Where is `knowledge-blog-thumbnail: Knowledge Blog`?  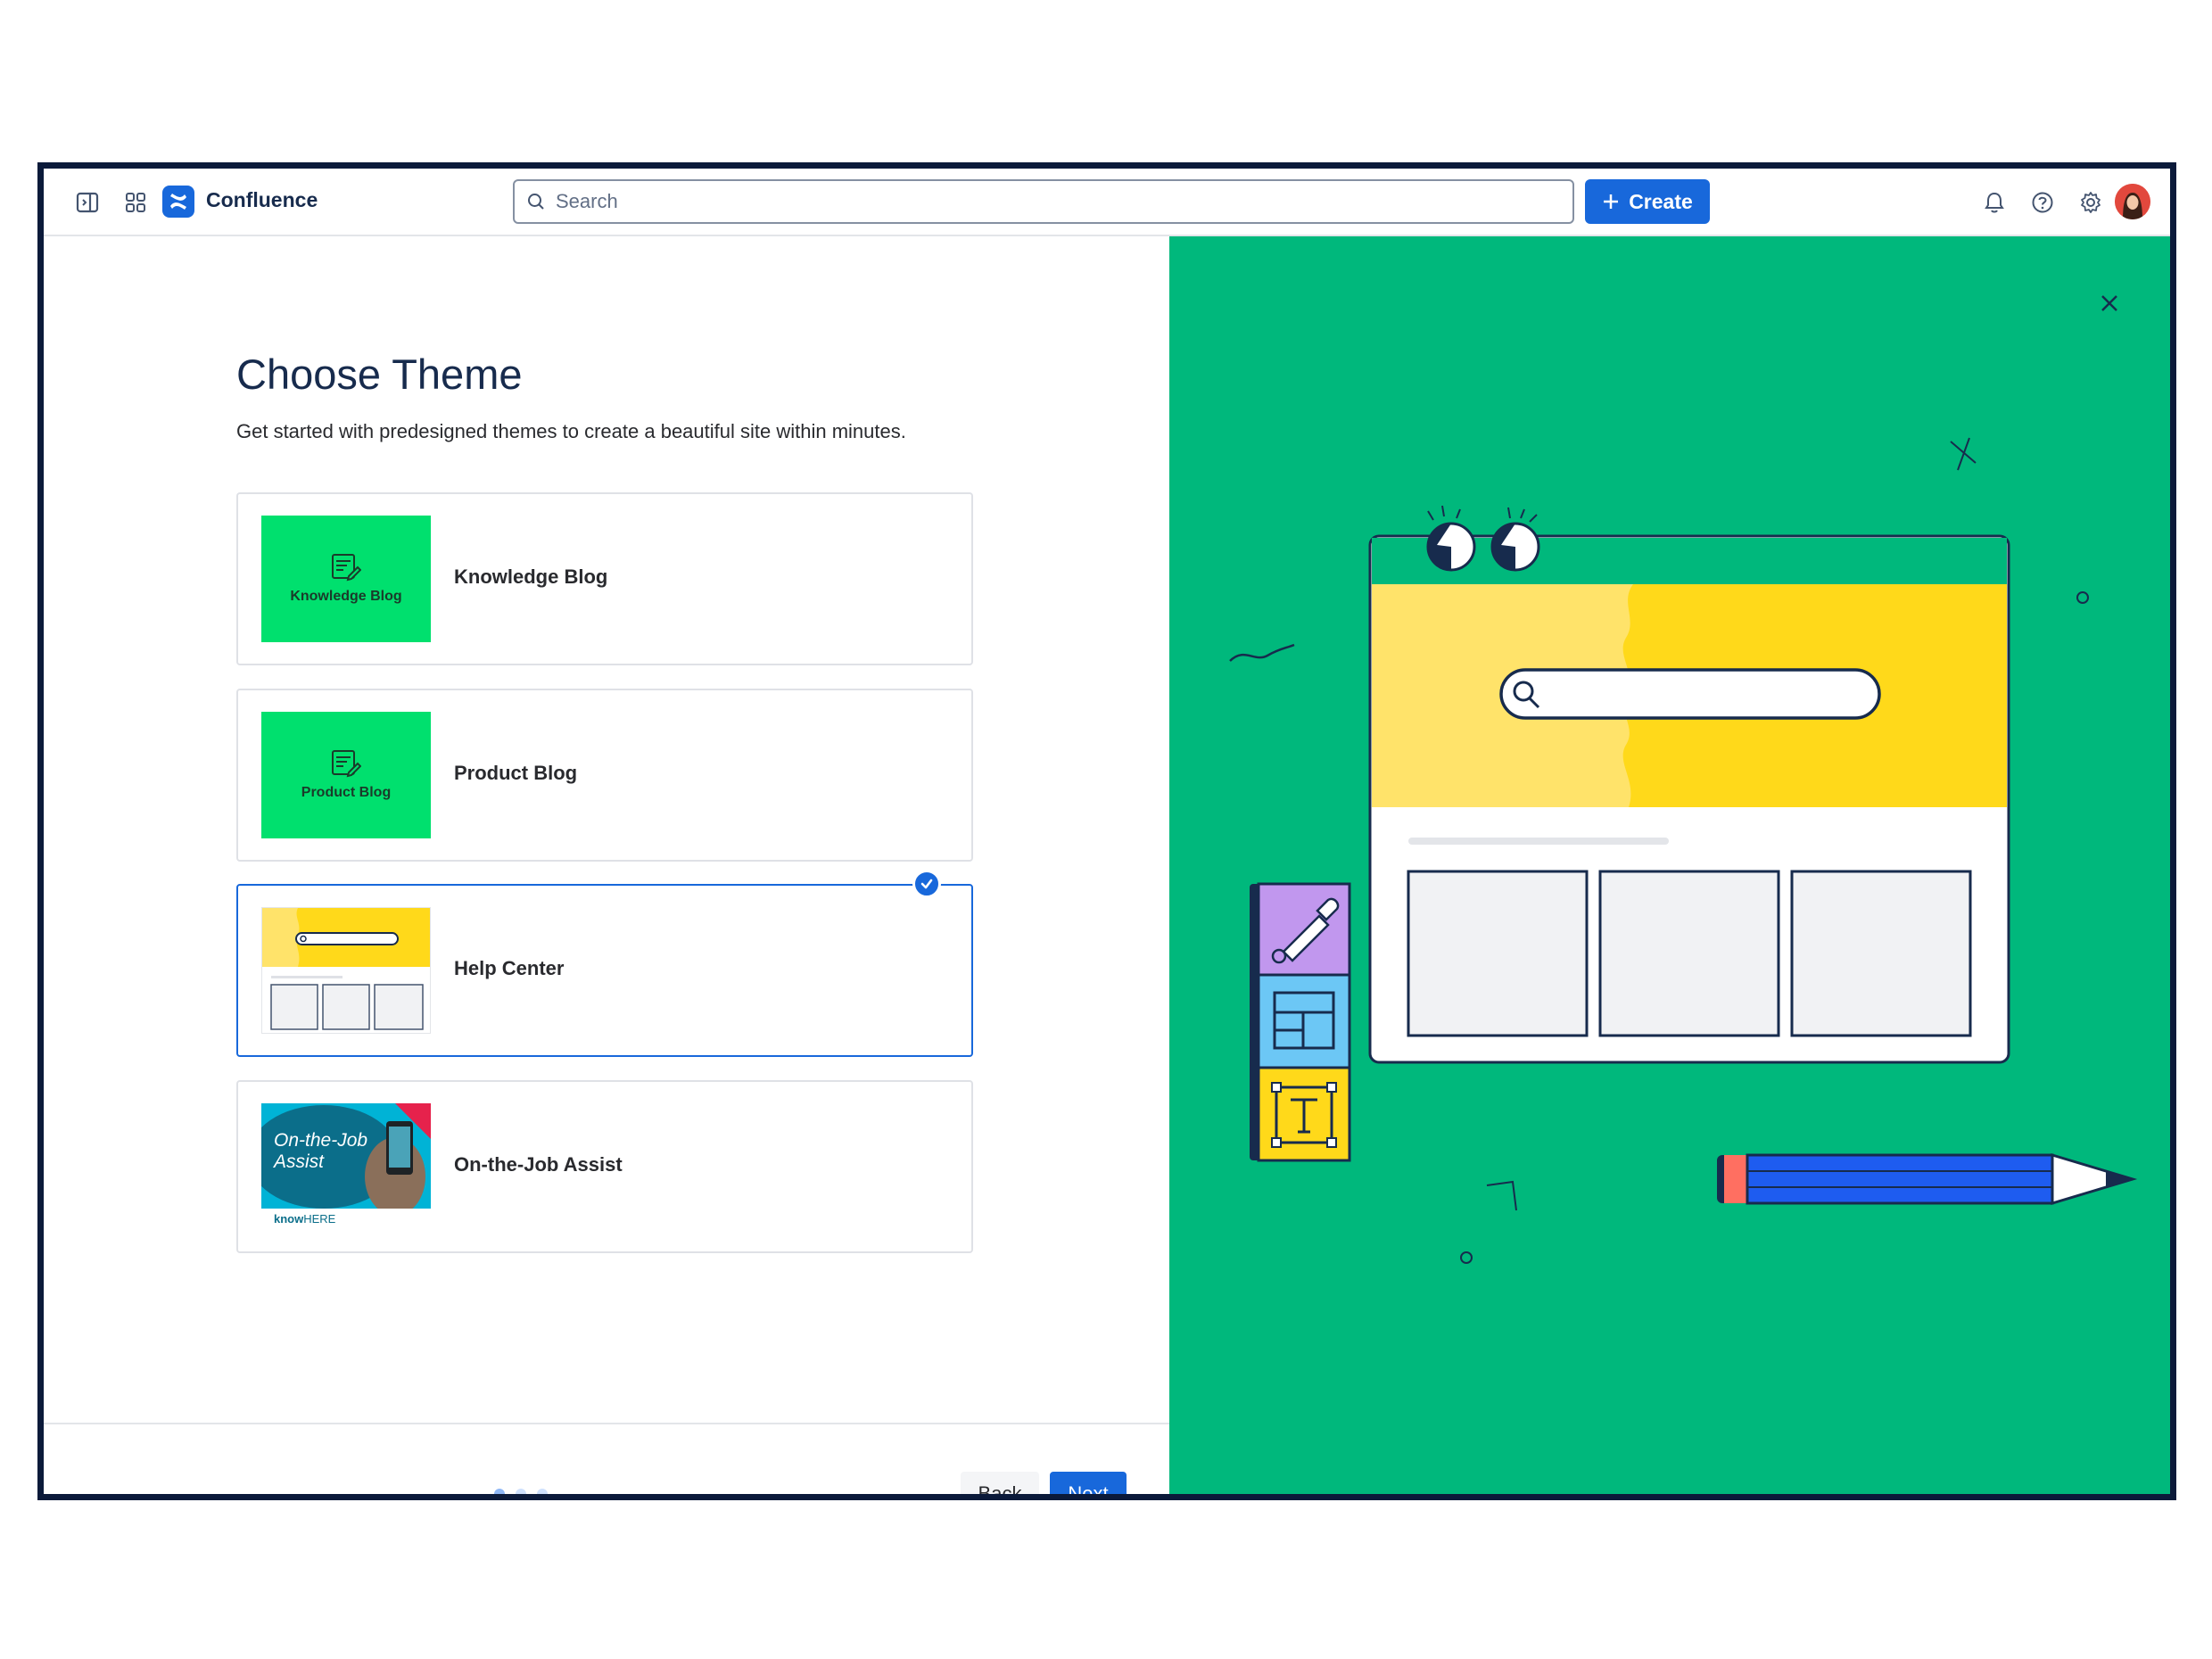
knowledge-blog-thumbnail: Knowledge Blog is located at coordinates (346, 579).